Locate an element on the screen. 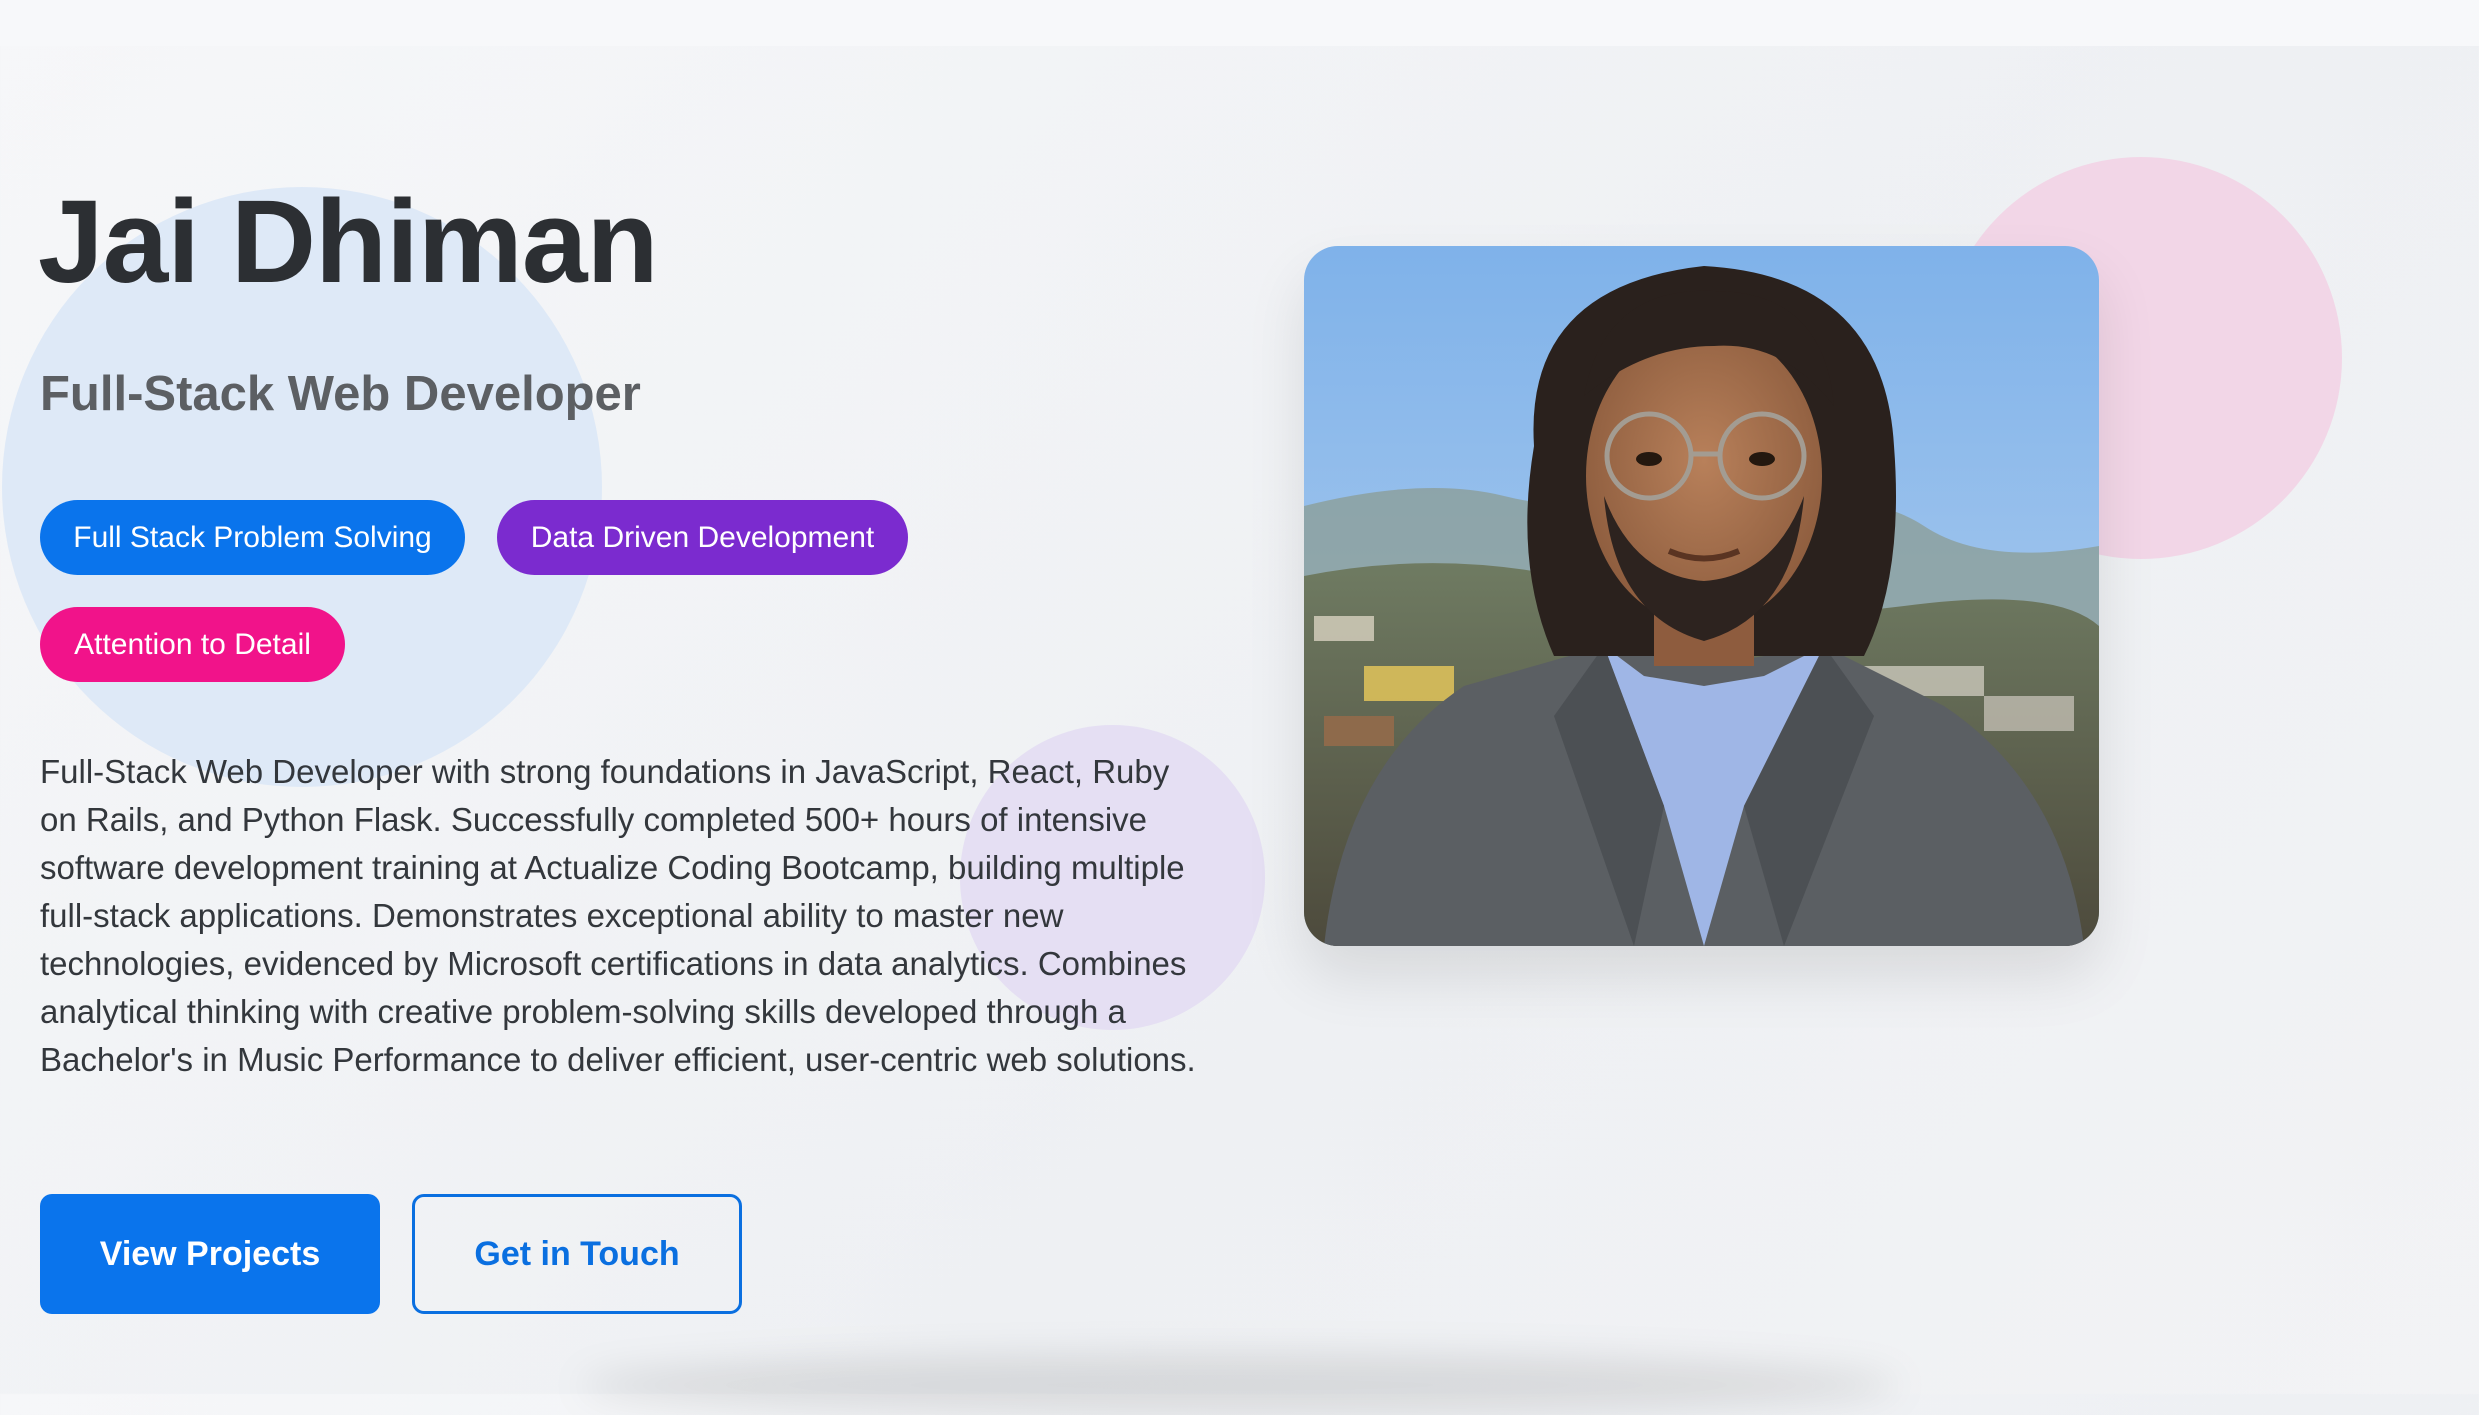 This screenshot has width=2479, height=1415. get-in-touch-button: Get in Touch is located at coordinates (577, 1254).